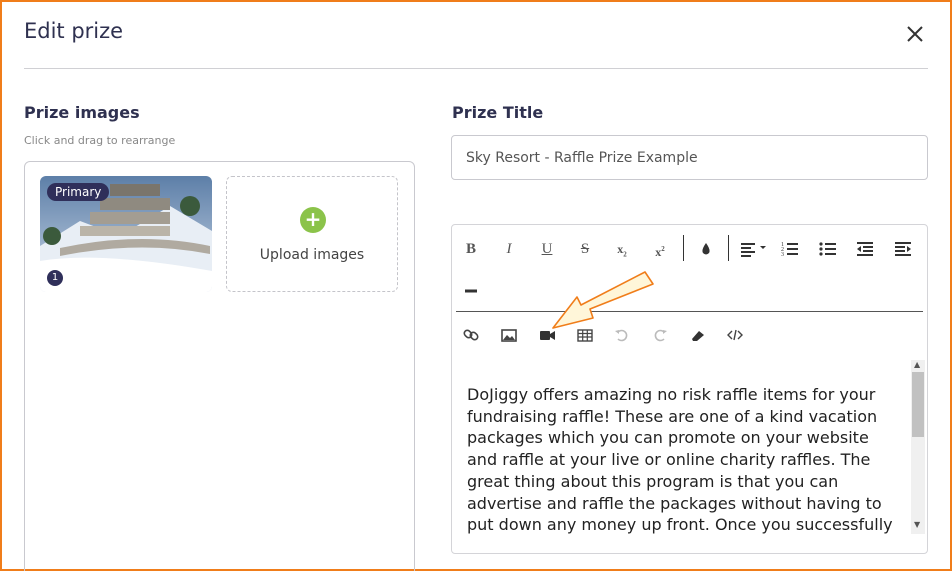 Image resolution: width=952 pixels, height=571 pixels. I want to click on primary-badge: Primary, so click(78, 192).